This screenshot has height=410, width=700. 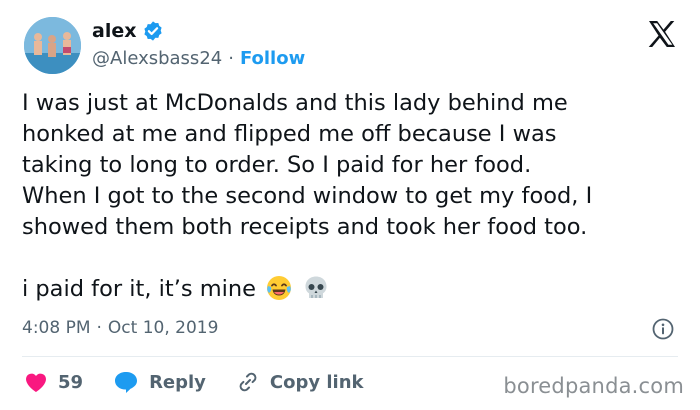 What do you see at coordinates (126, 382) in the screenshot?
I see `reply-bubble-icon` at bounding box center [126, 382].